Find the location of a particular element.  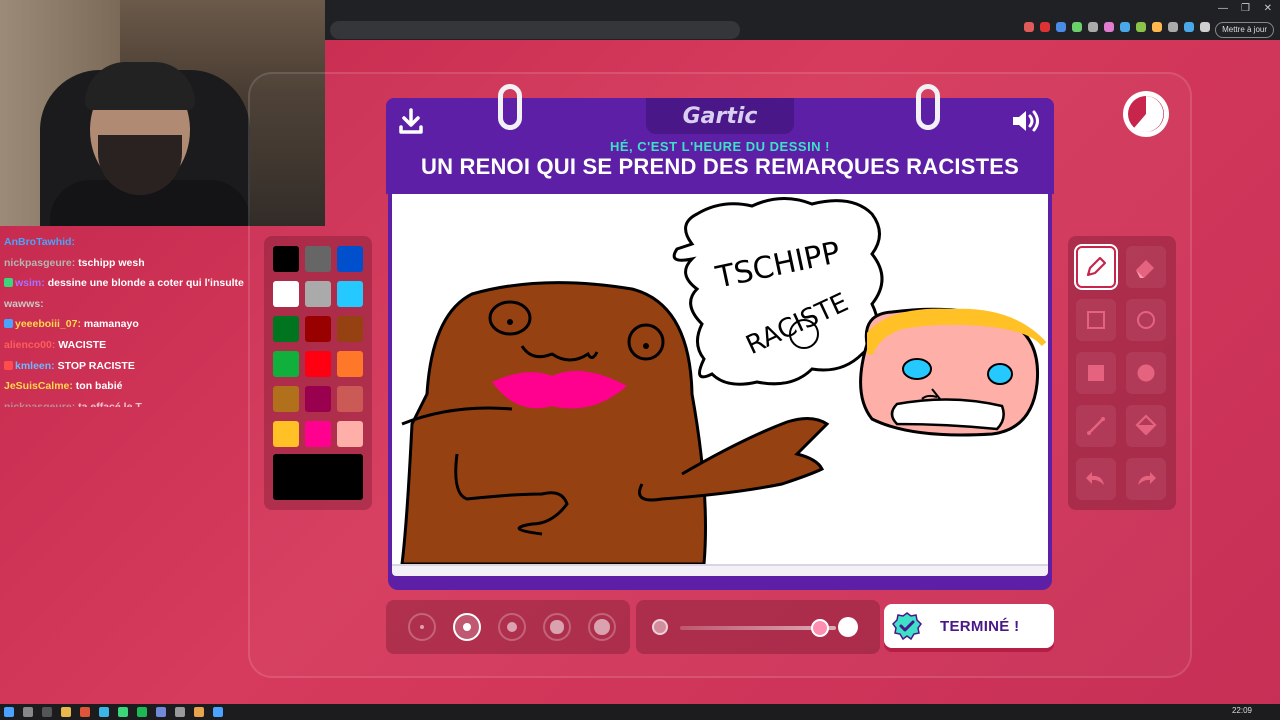

line-tool-button is located at coordinates (1096, 426).